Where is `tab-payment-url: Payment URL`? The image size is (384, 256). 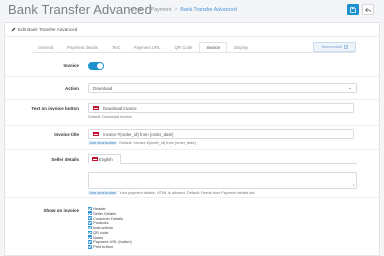 tab-payment-url: Payment URL is located at coordinates (147, 47).